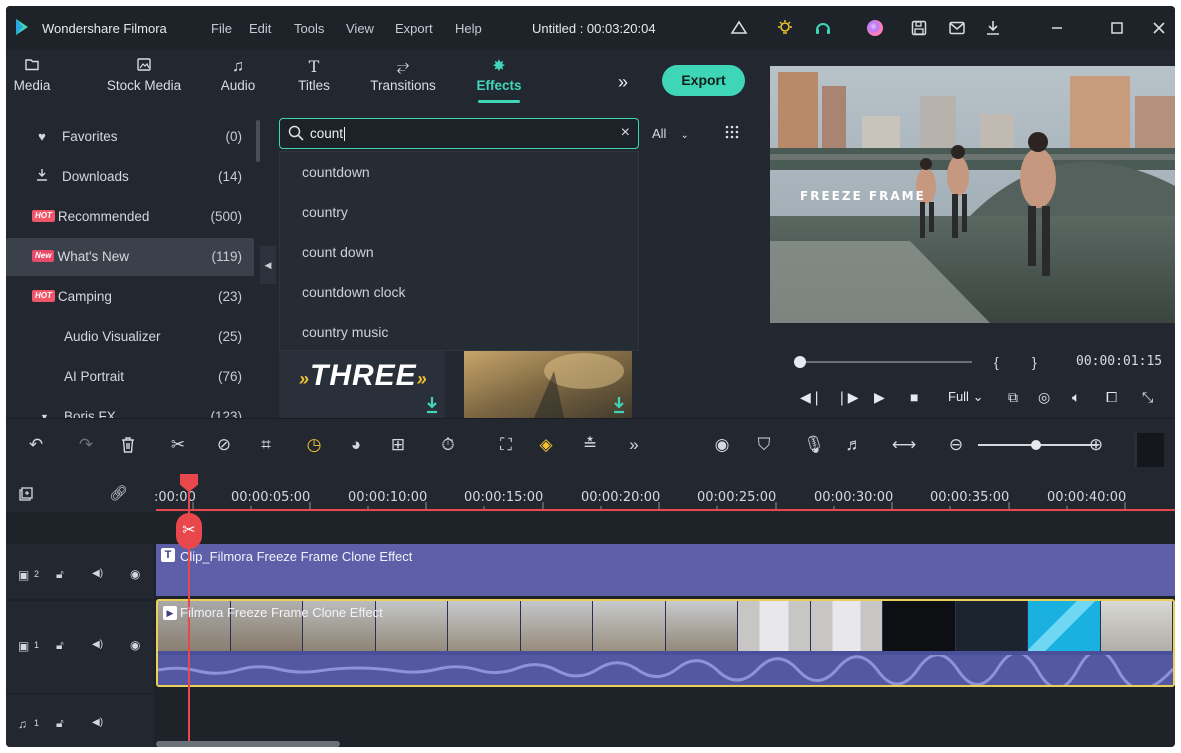 The width and height of the screenshot is (1181, 753). I want to click on sidebar-scrollbar, so click(258, 141).